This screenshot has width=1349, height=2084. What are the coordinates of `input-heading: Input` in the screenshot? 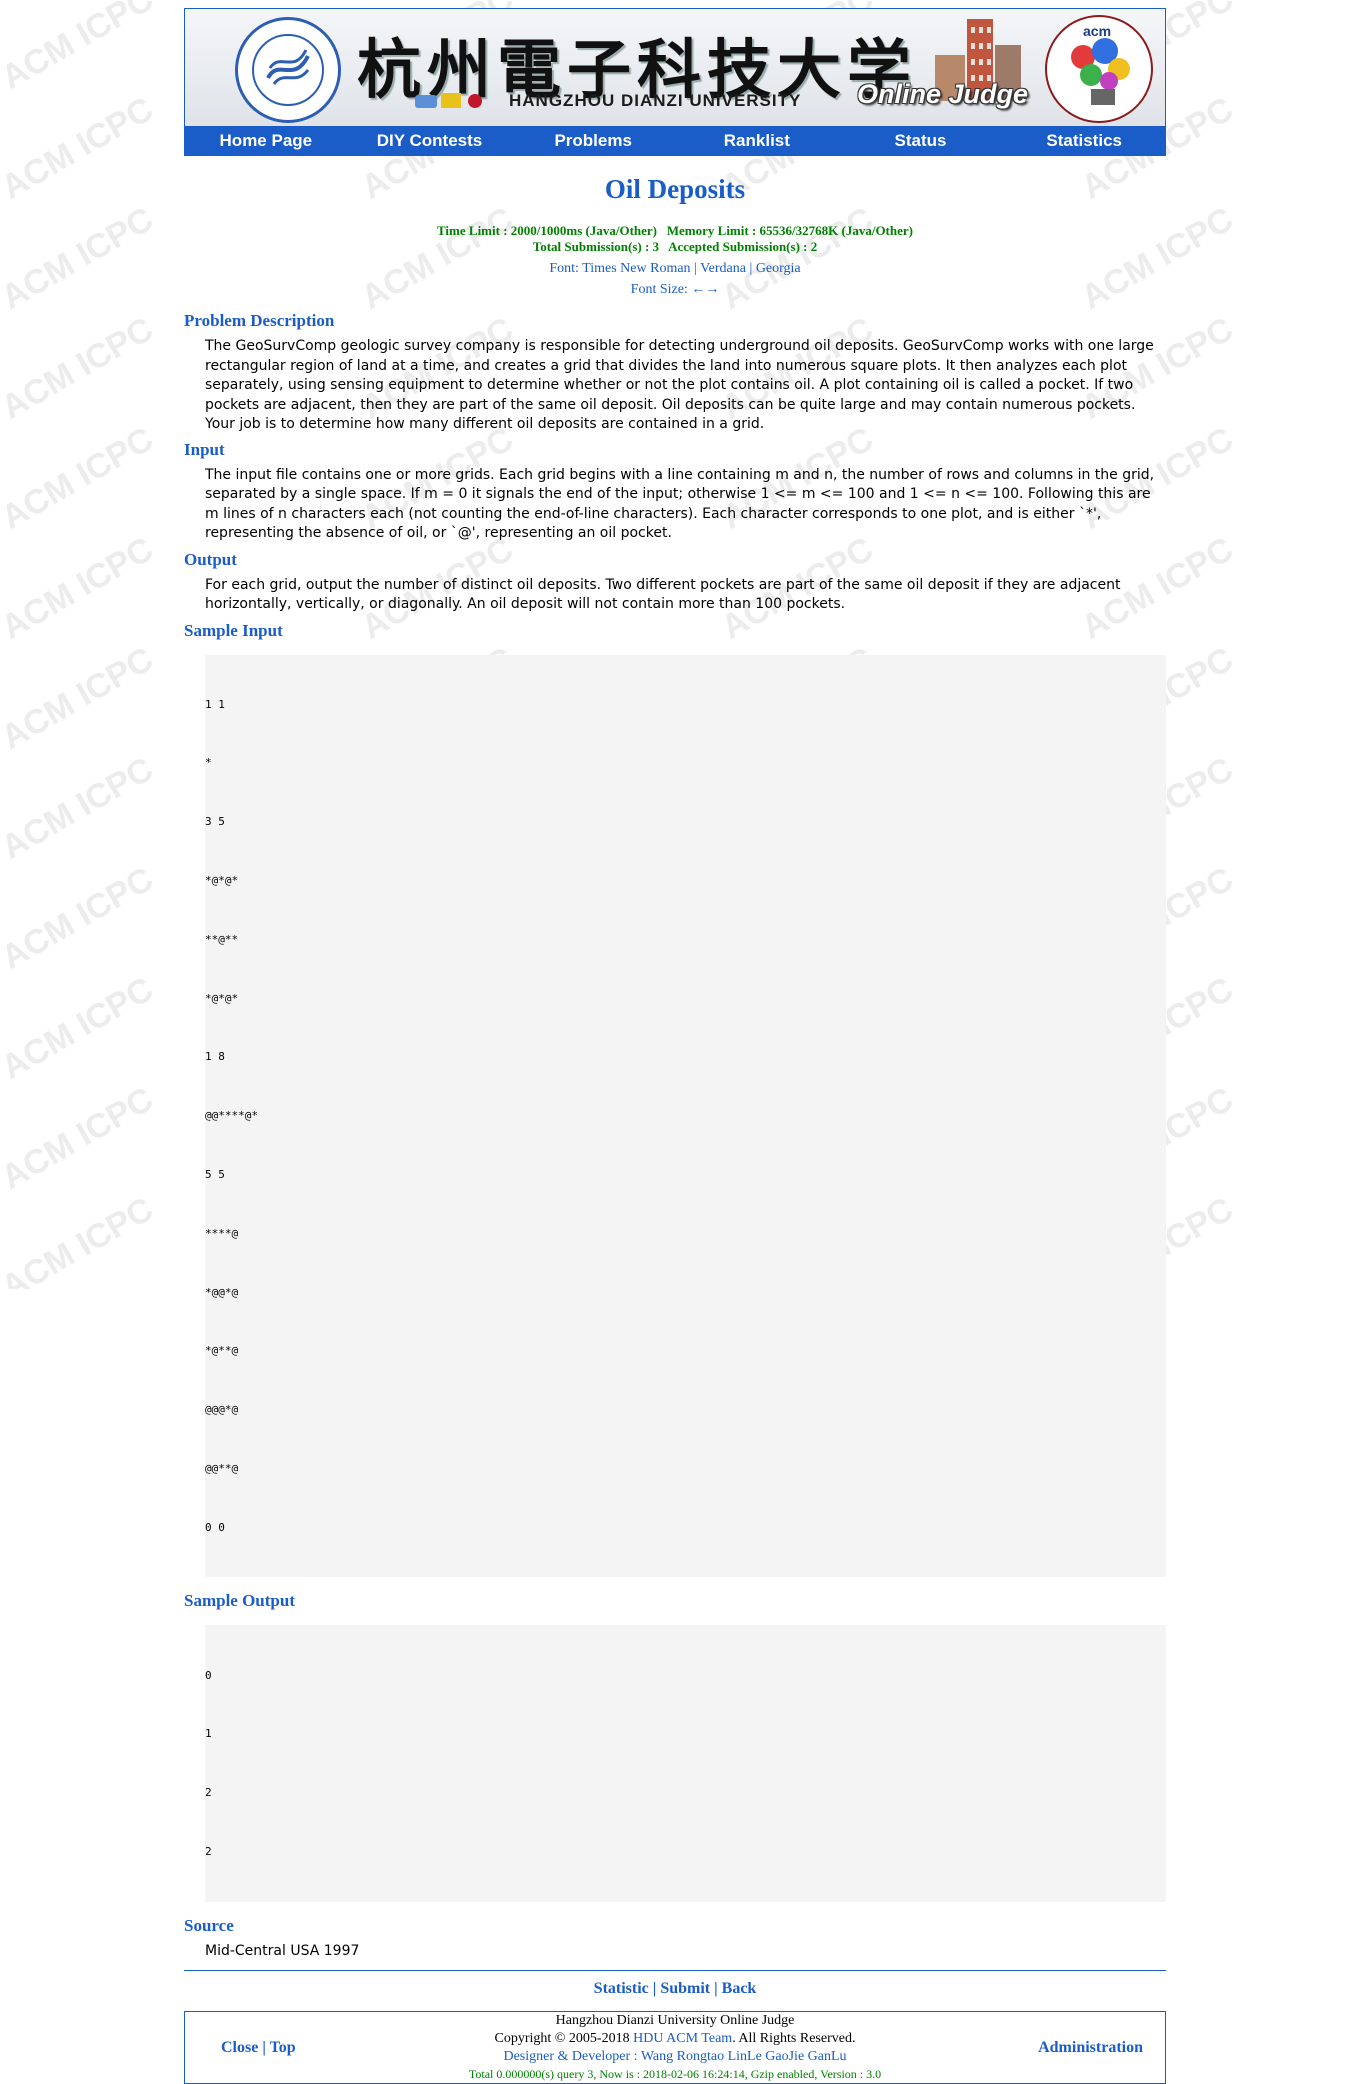 It's located at (204, 449).